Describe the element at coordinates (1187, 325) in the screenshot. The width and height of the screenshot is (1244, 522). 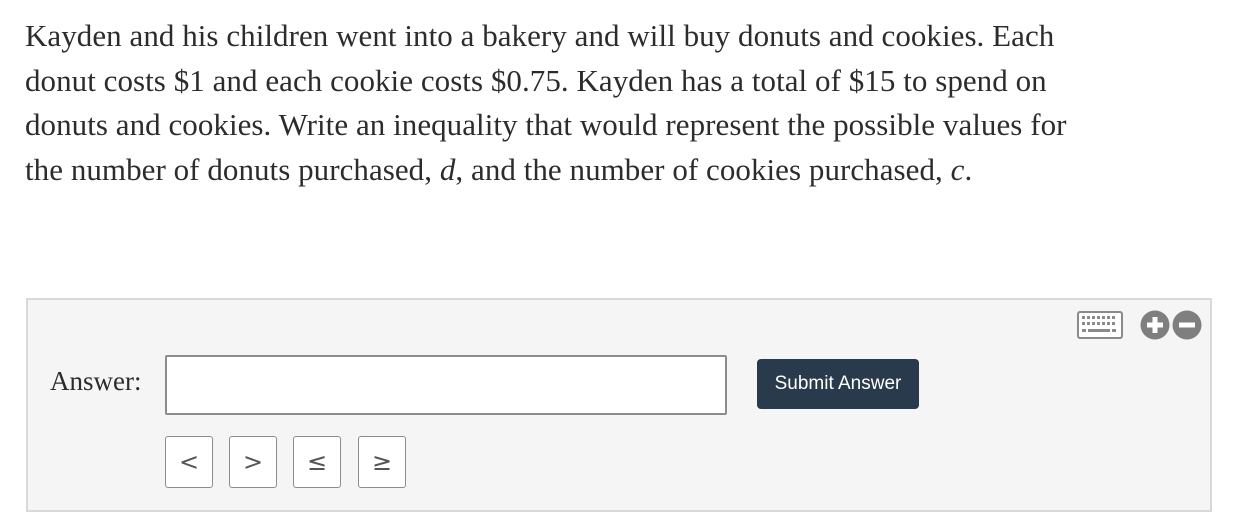
I see `minus-circle-icon` at that location.